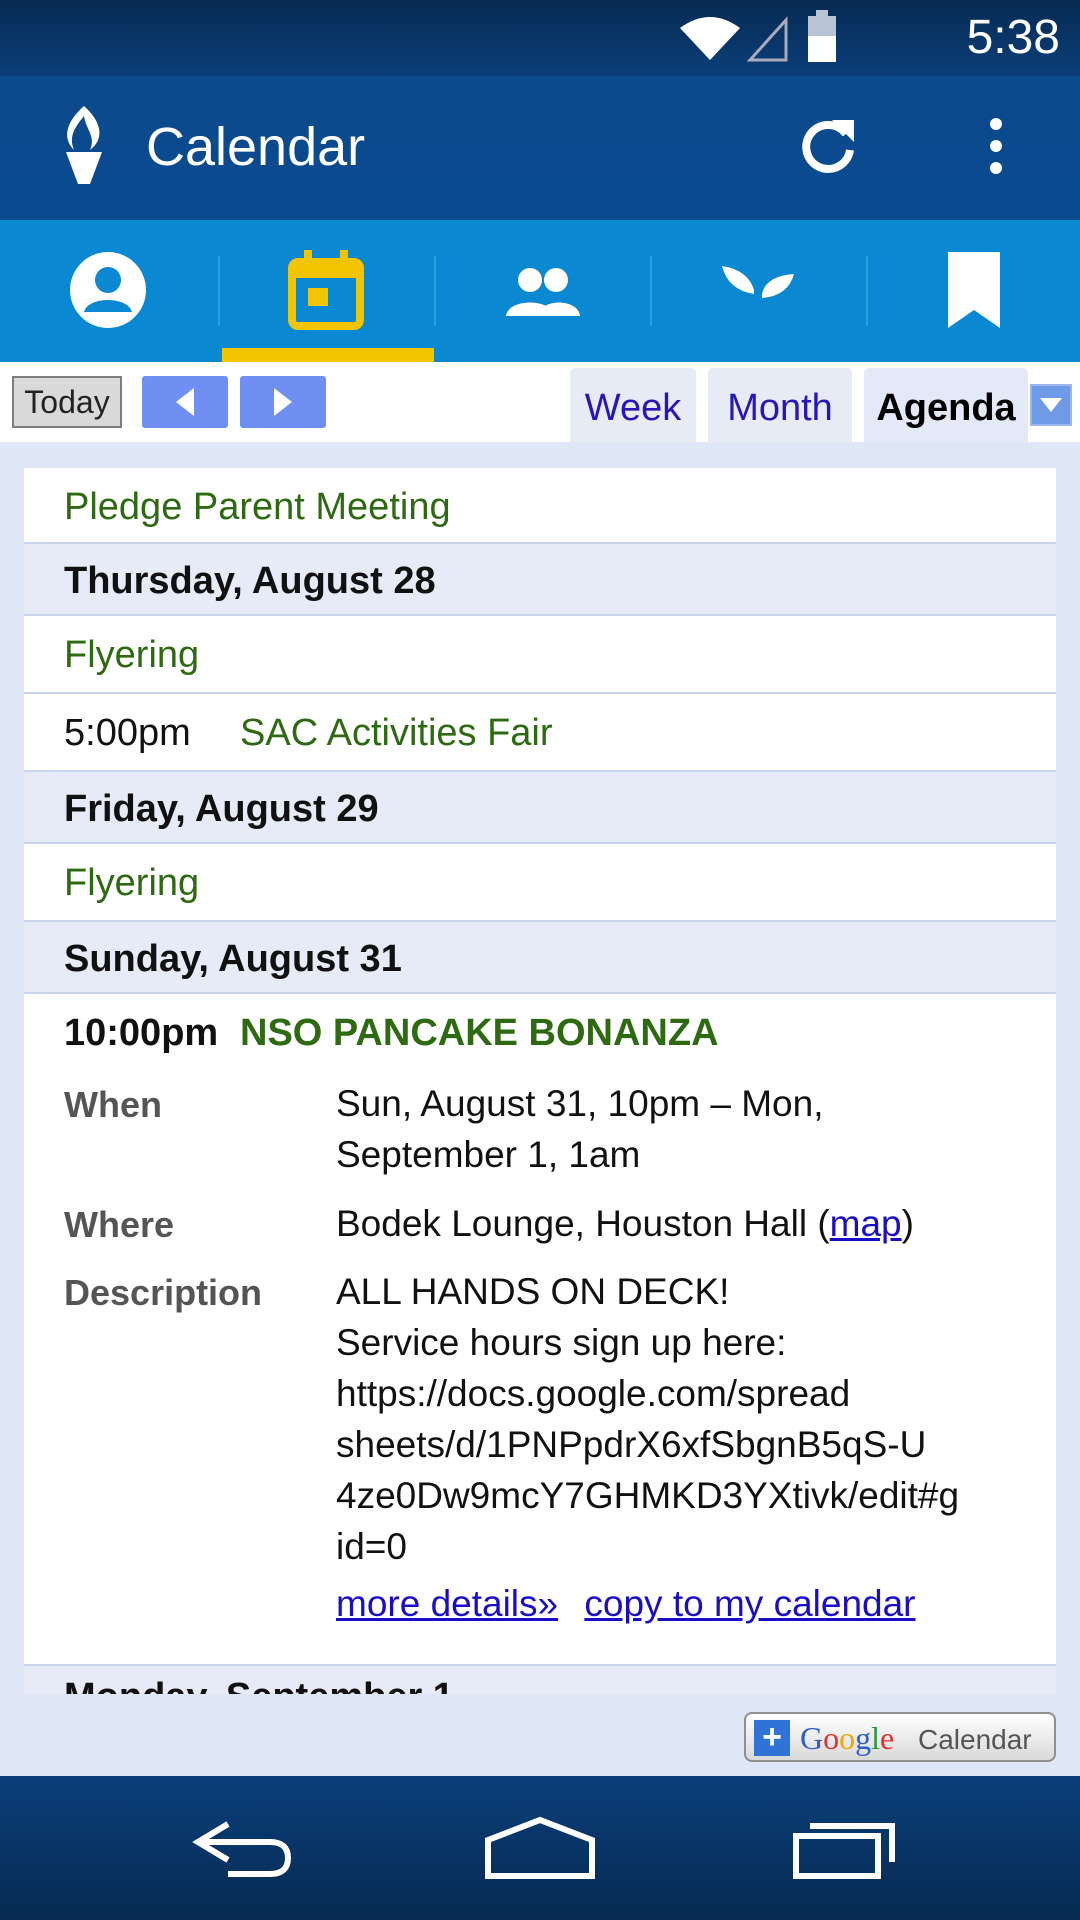 The width and height of the screenshot is (1080, 1920). What do you see at coordinates (256, 147) in the screenshot?
I see `app-title: Calendar` at bounding box center [256, 147].